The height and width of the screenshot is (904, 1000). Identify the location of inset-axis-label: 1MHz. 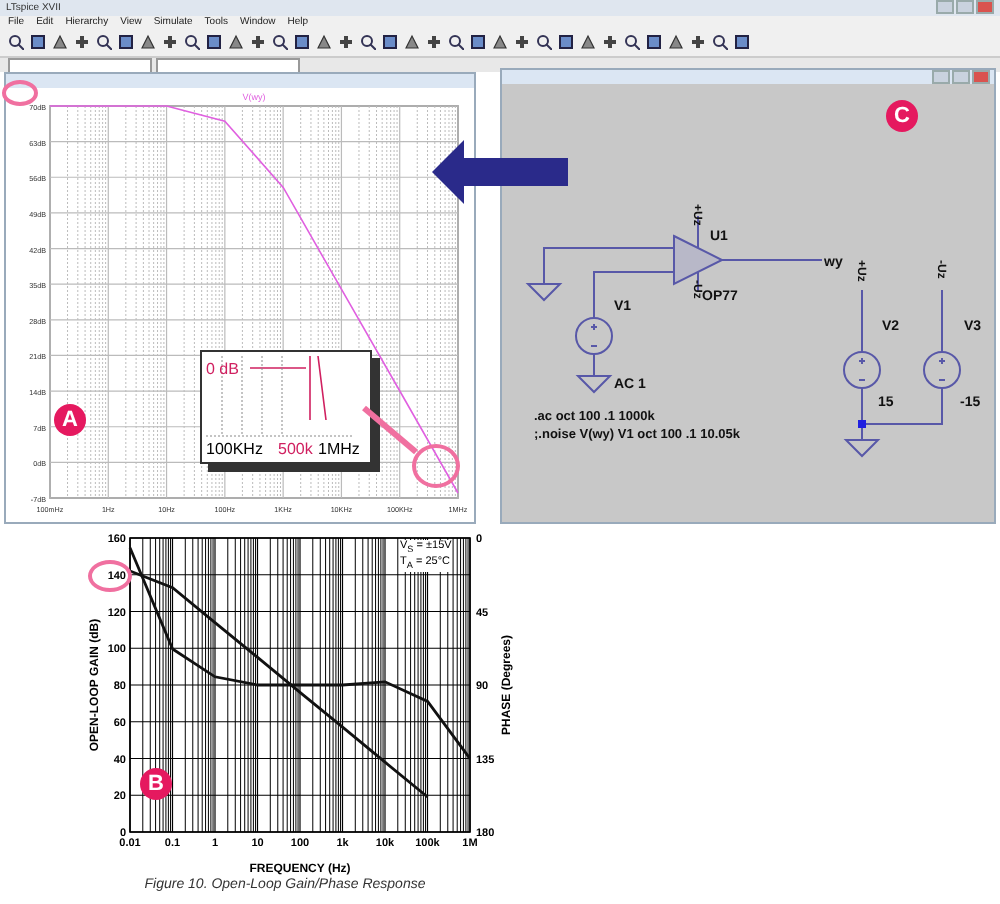
(339, 449).